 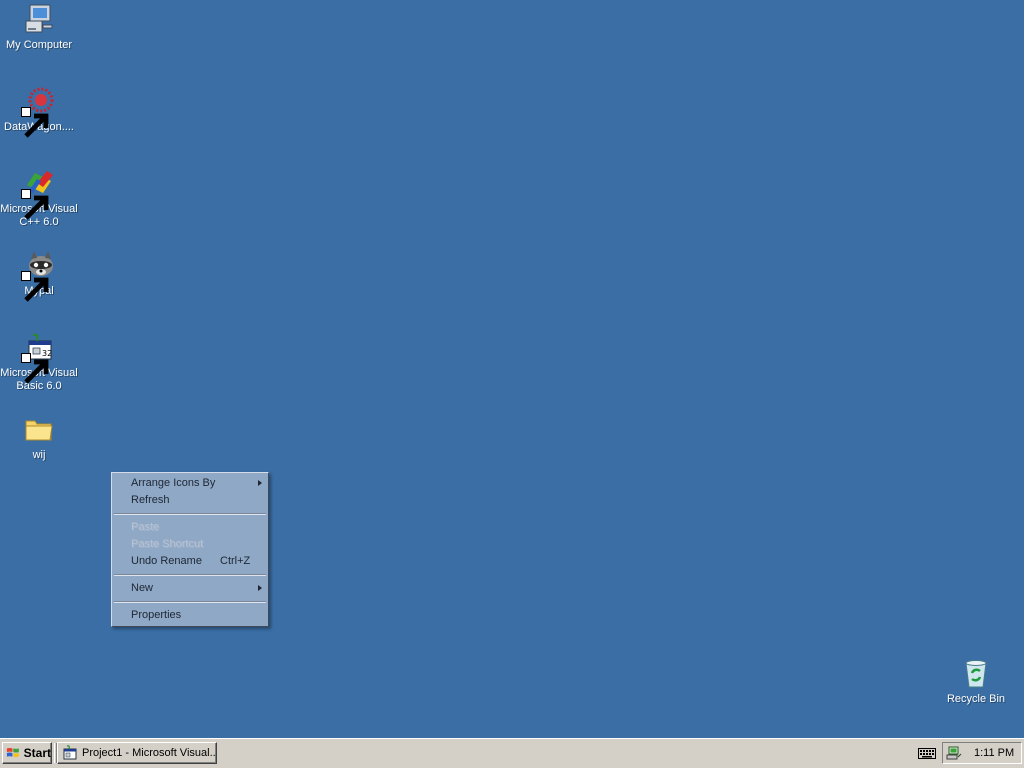 I want to click on clock: 1:11 PM, so click(x=994, y=753).